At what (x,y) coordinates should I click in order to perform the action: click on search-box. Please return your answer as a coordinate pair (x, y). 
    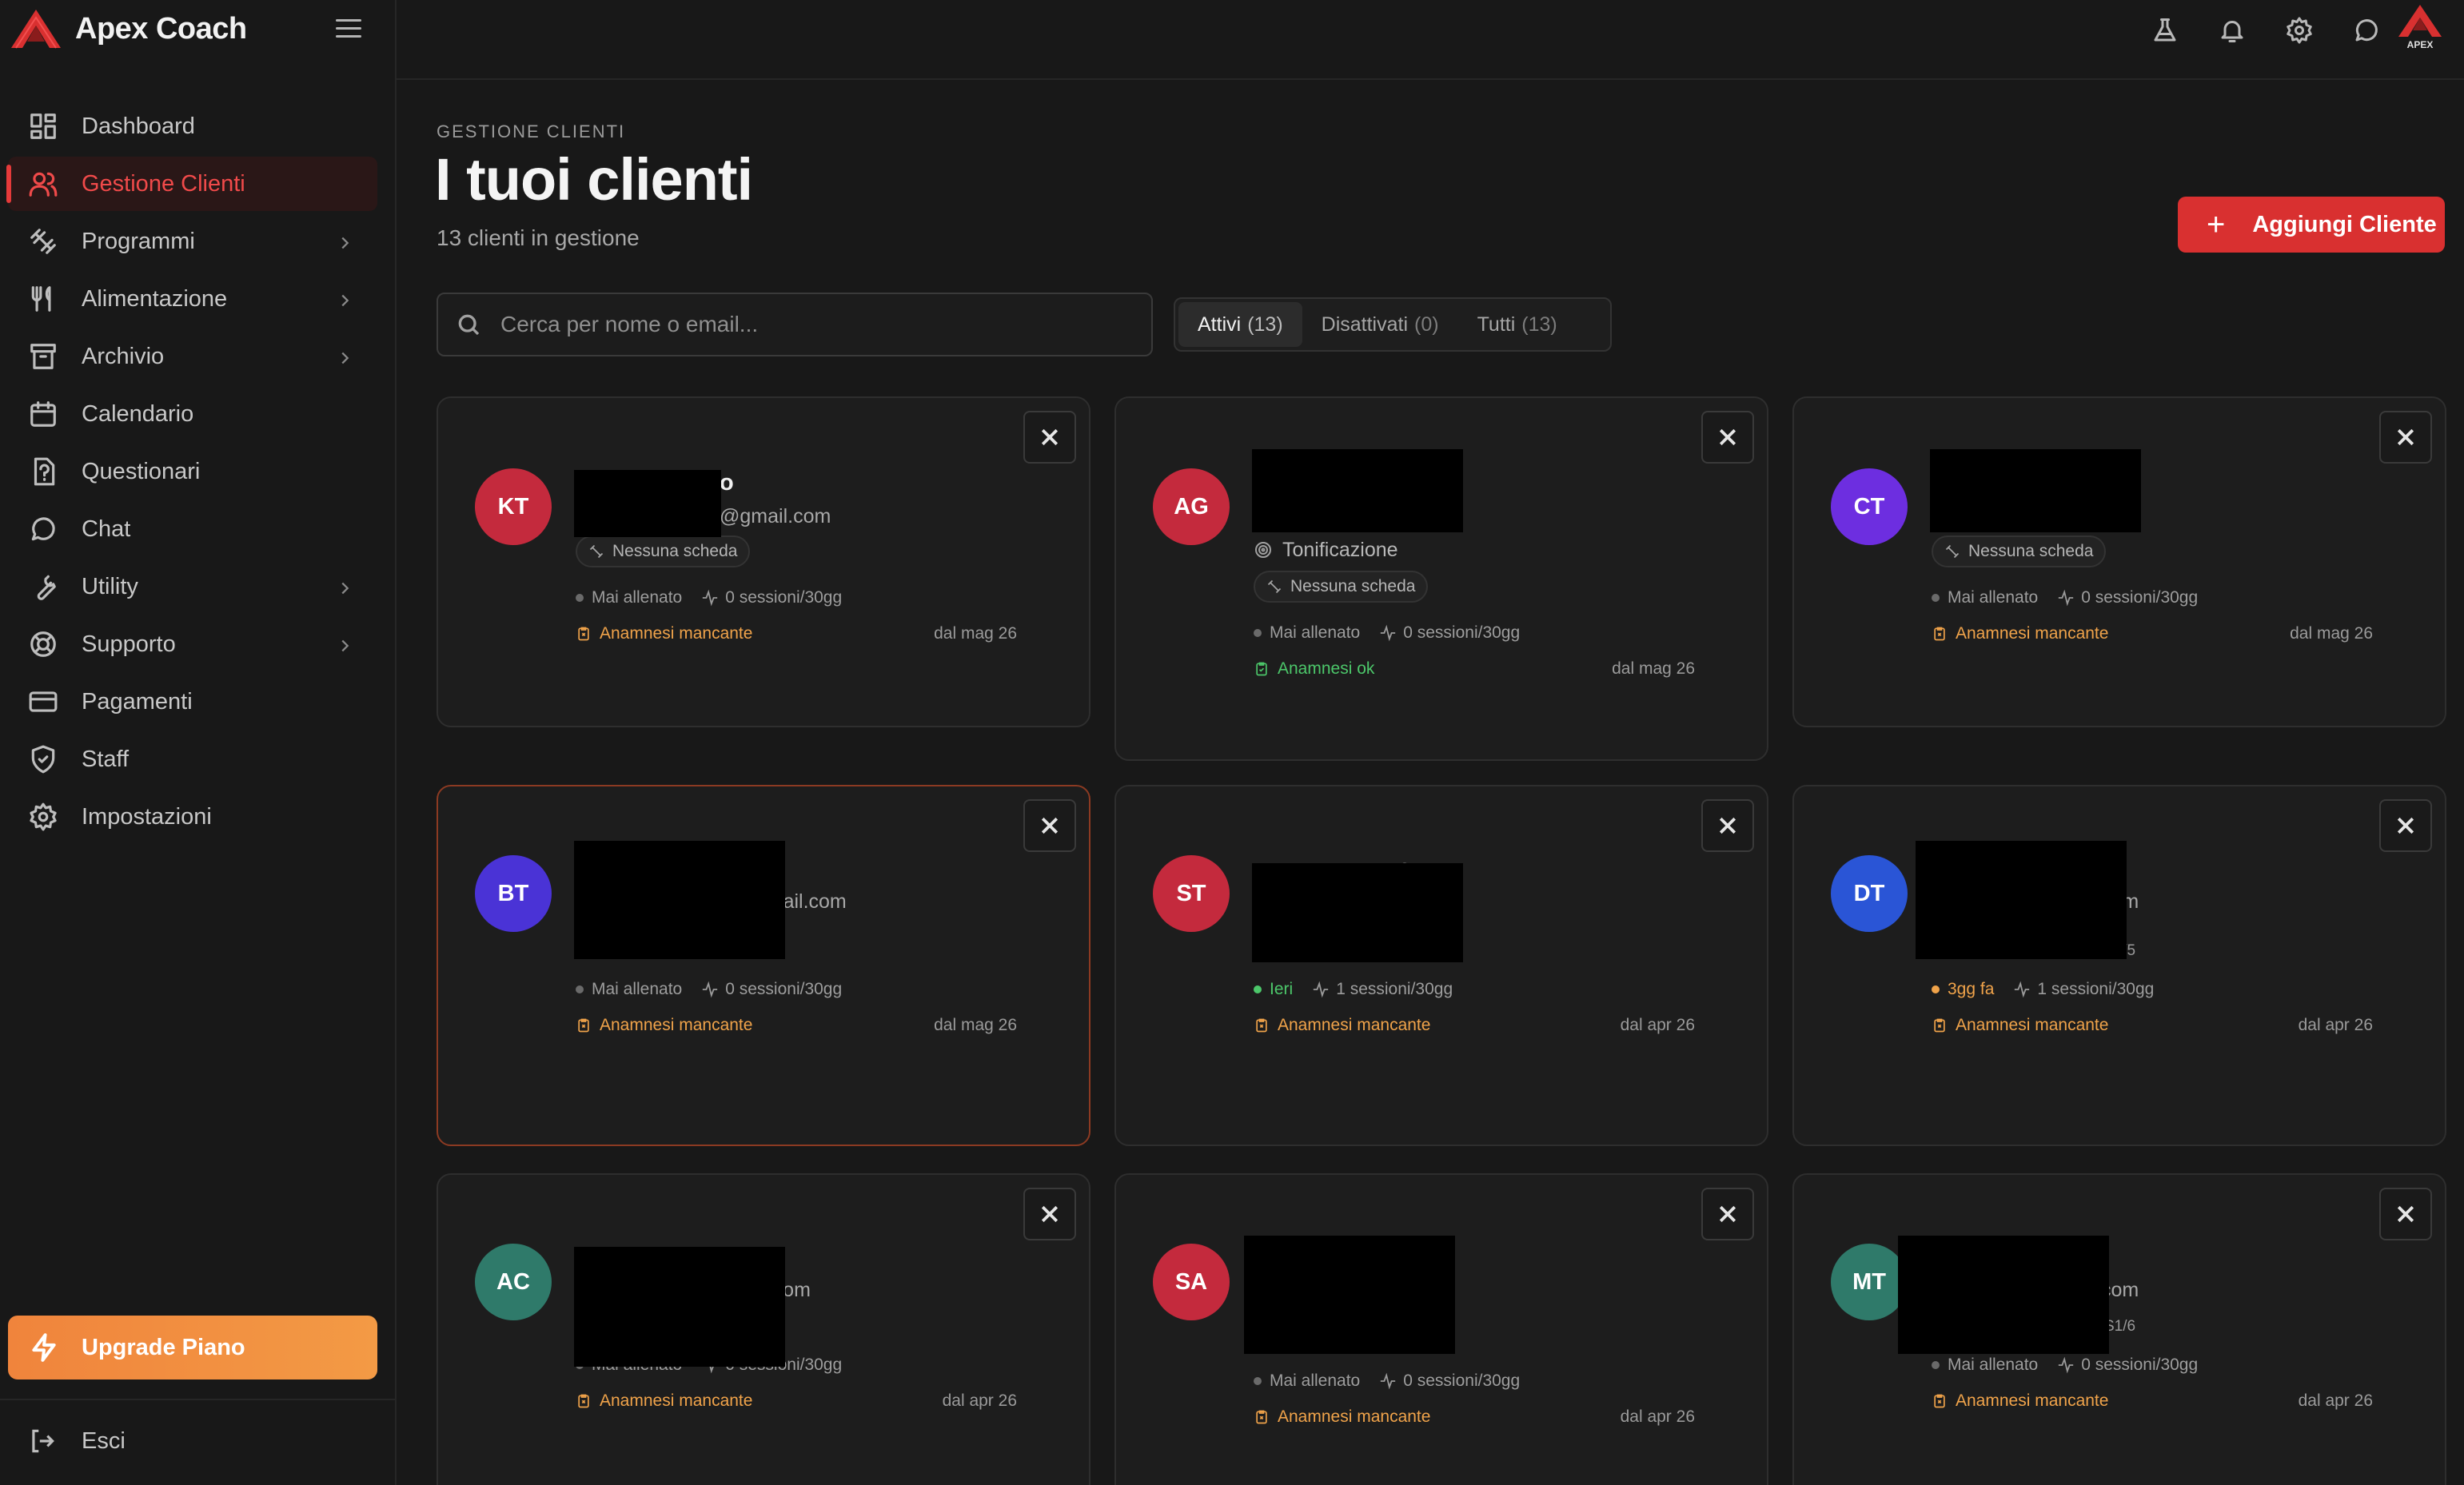
    Looking at the image, I should click on (795, 324).